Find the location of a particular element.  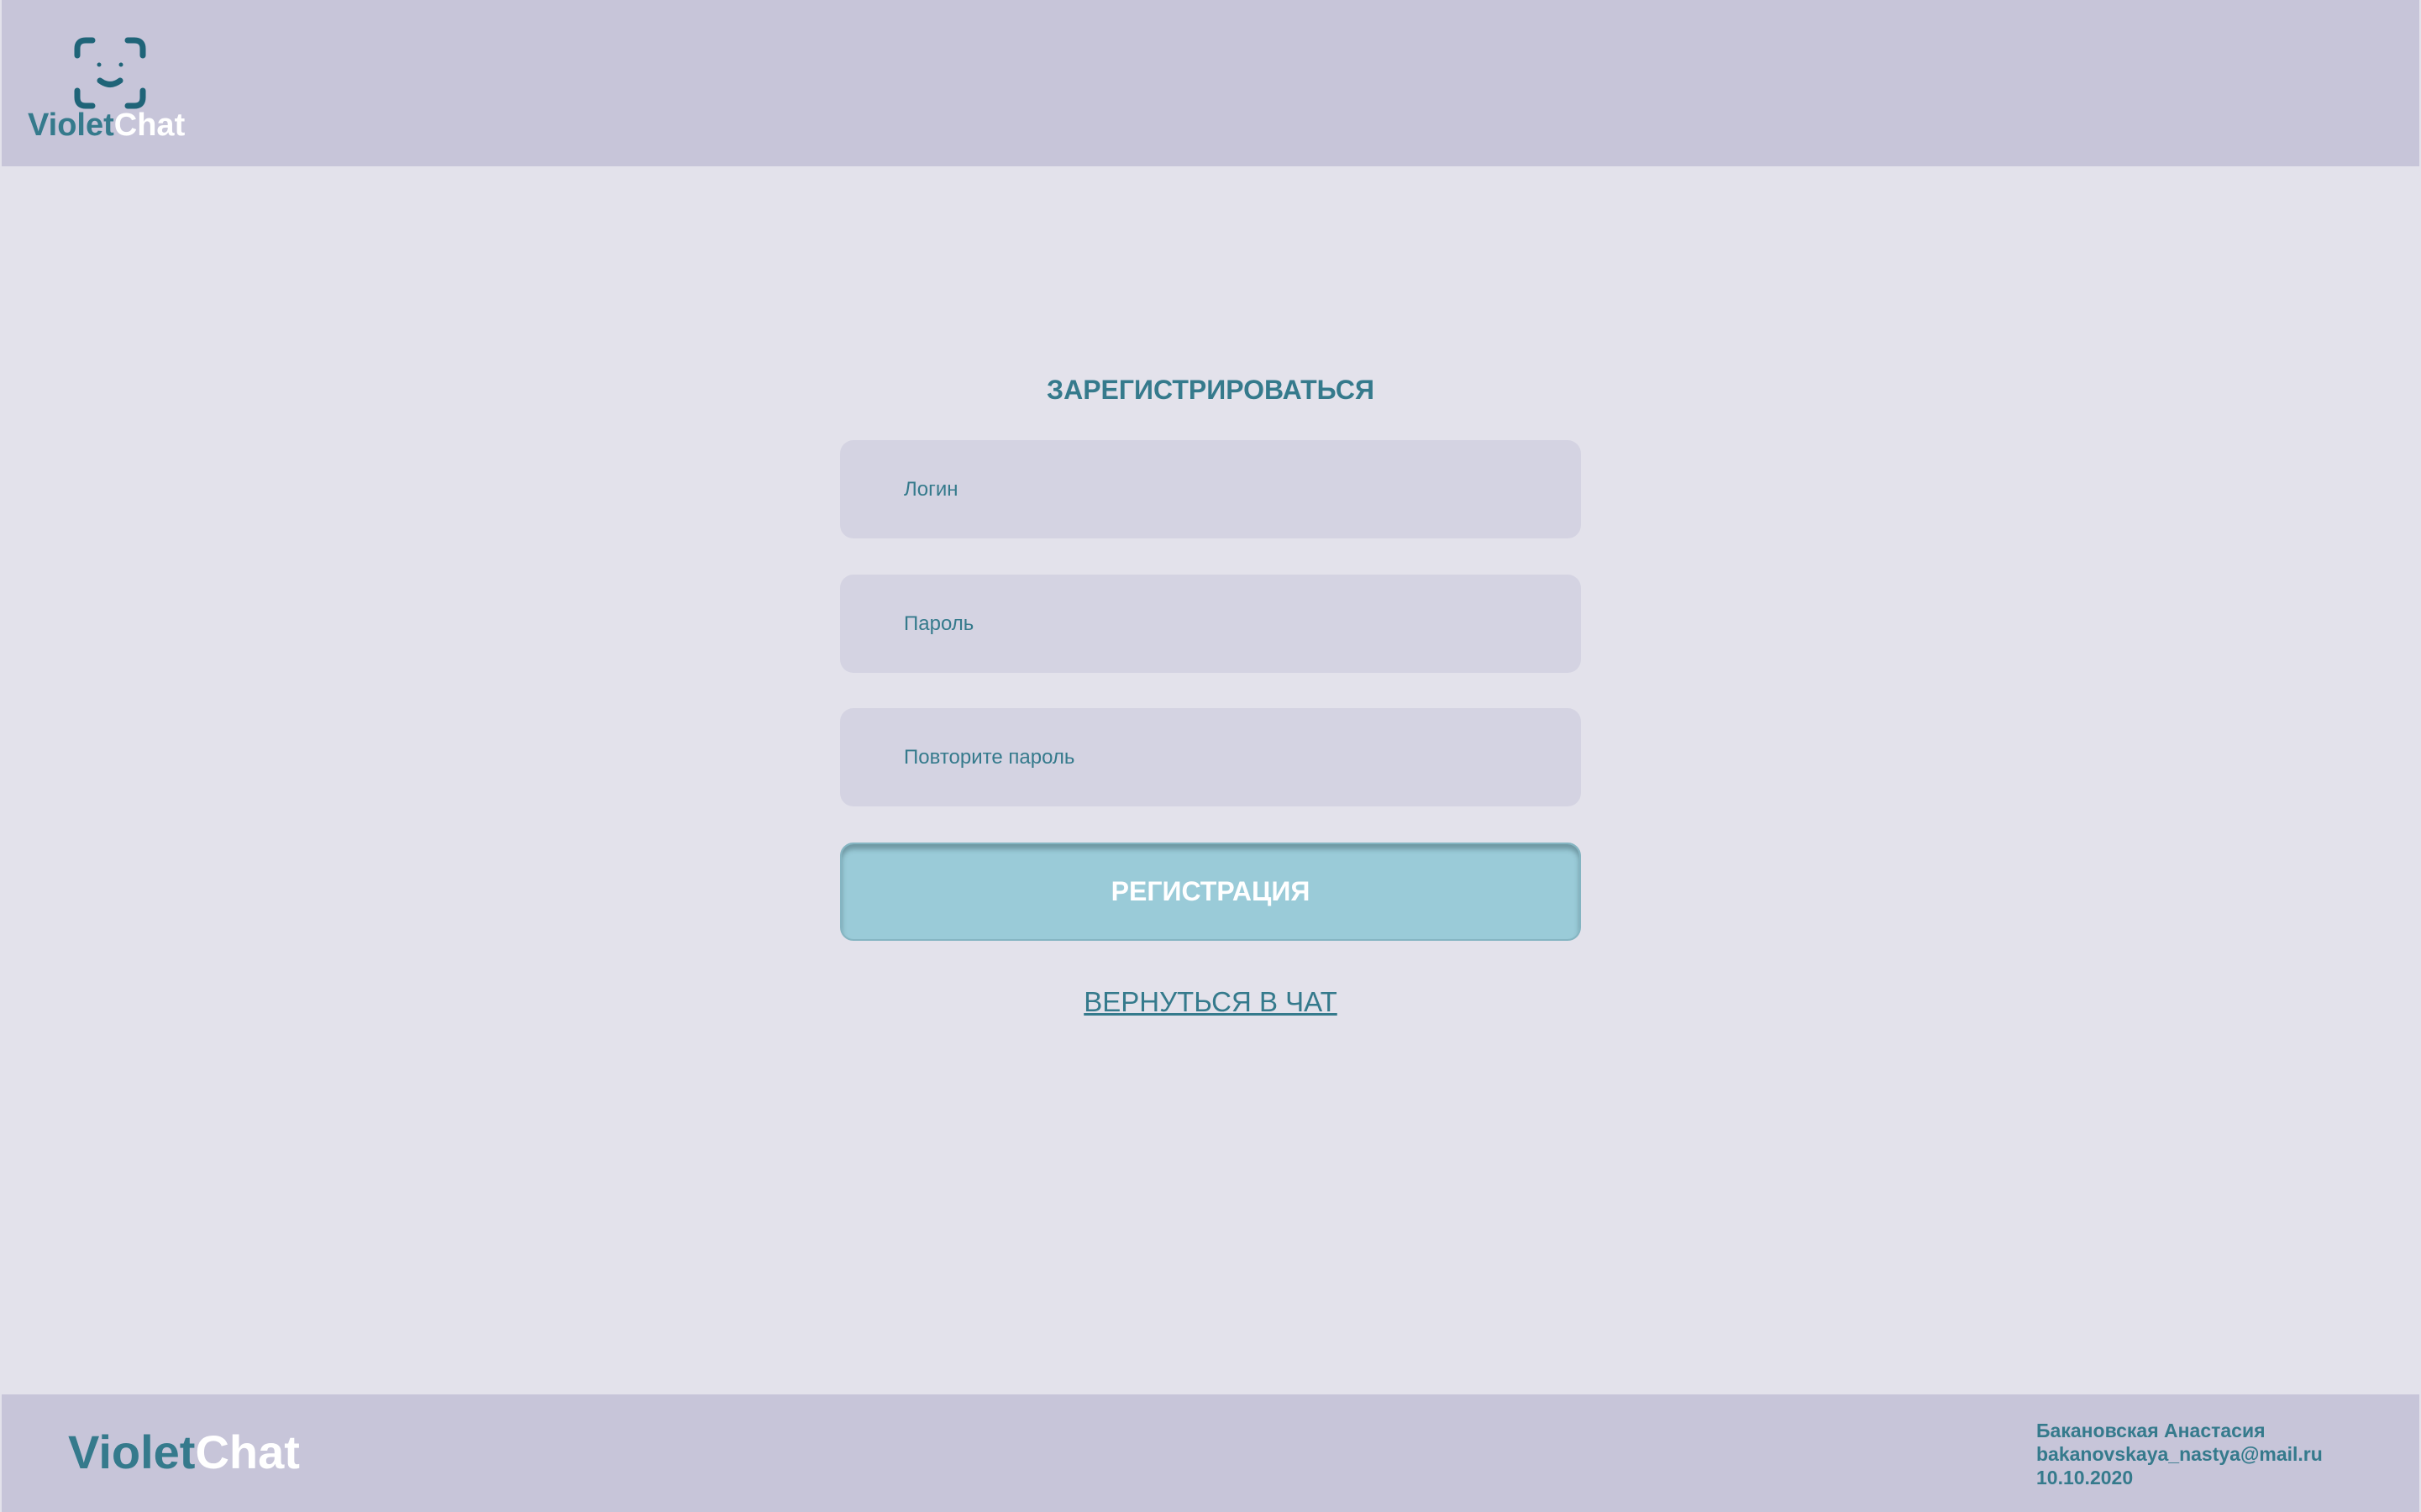

author-name: Бакановская Анастасия is located at coordinates (2151, 1430).